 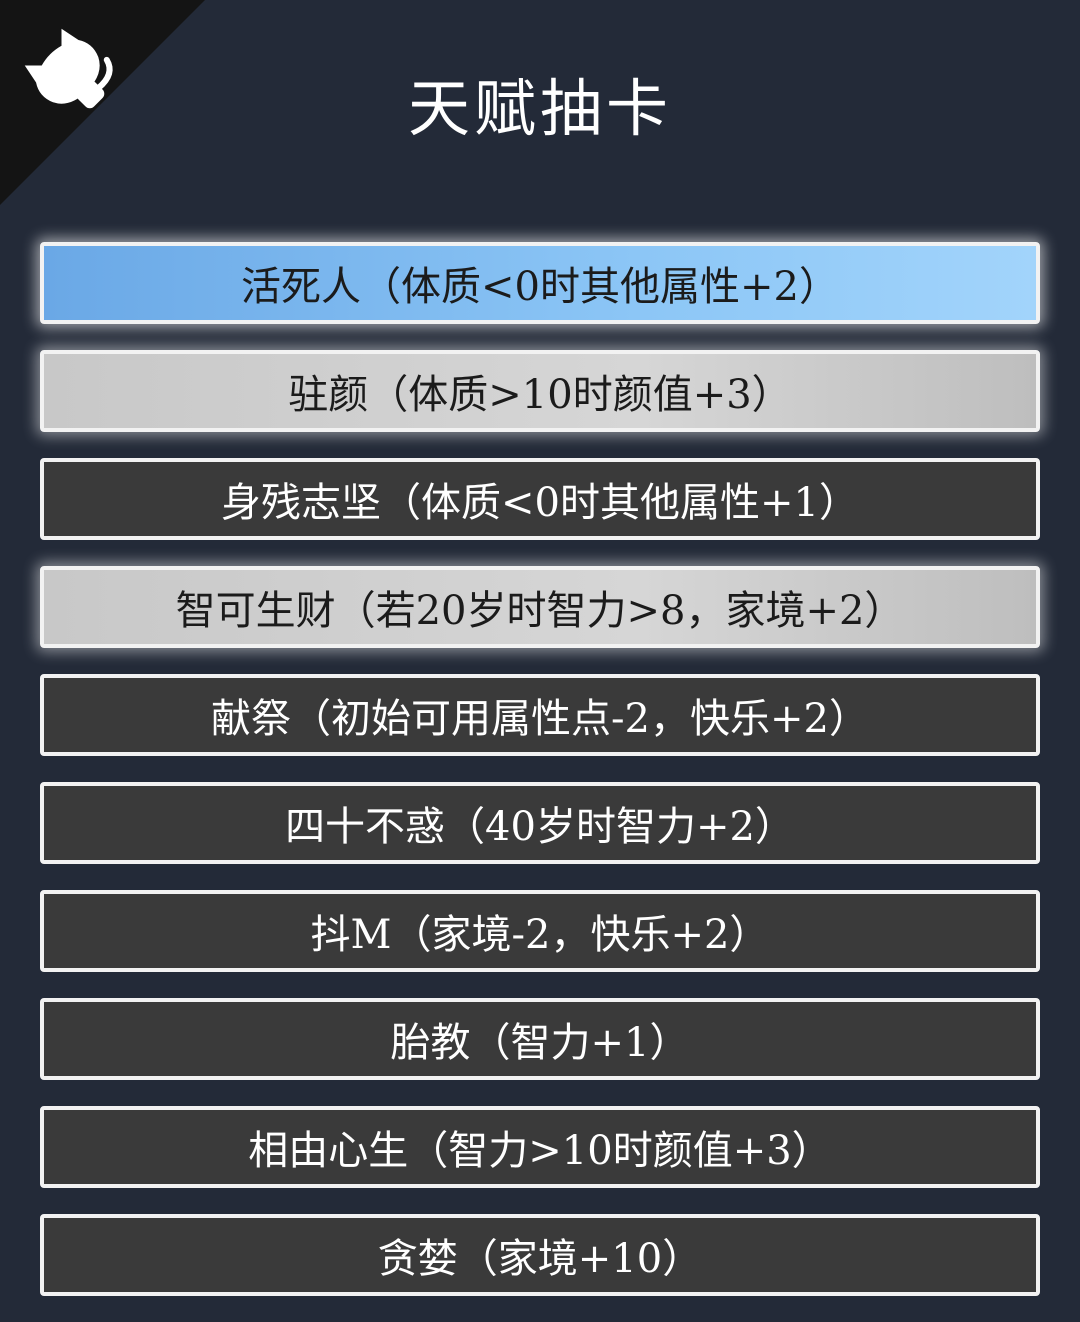 I want to click on talent-card: 智可生财（若20岁时智力>8，家境+2）, so click(x=540, y=607).